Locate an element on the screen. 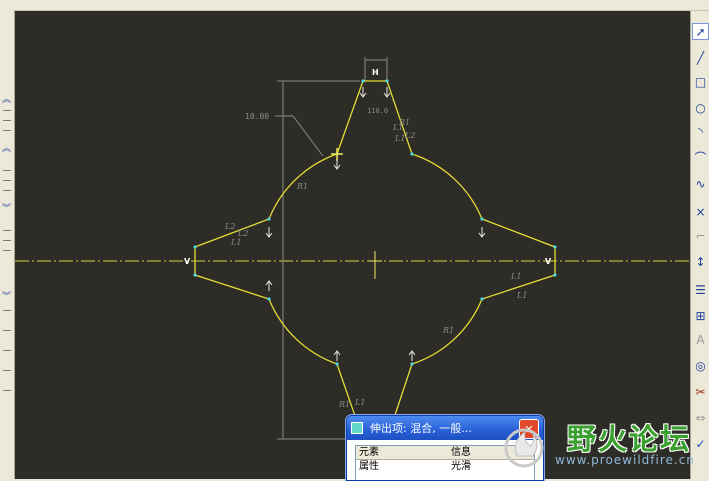  trim-icon: ✂ is located at coordinates (700, 391).